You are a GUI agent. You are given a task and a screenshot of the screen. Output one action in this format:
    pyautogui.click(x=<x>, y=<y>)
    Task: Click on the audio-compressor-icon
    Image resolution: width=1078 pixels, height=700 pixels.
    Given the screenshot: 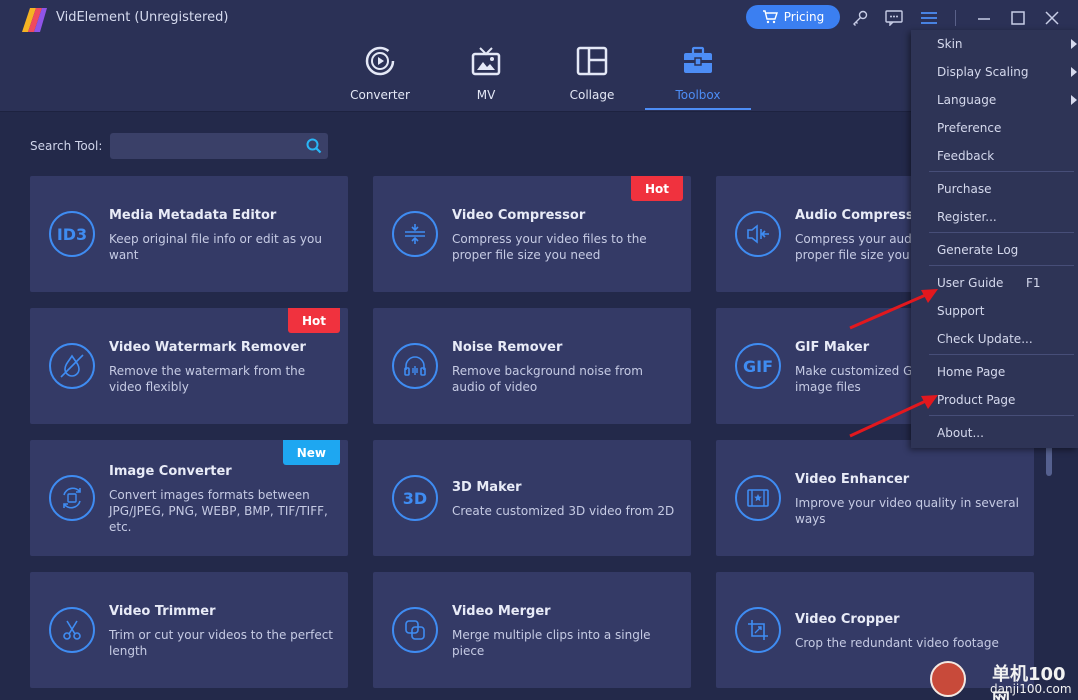 What is the action you would take?
    pyautogui.click(x=758, y=234)
    